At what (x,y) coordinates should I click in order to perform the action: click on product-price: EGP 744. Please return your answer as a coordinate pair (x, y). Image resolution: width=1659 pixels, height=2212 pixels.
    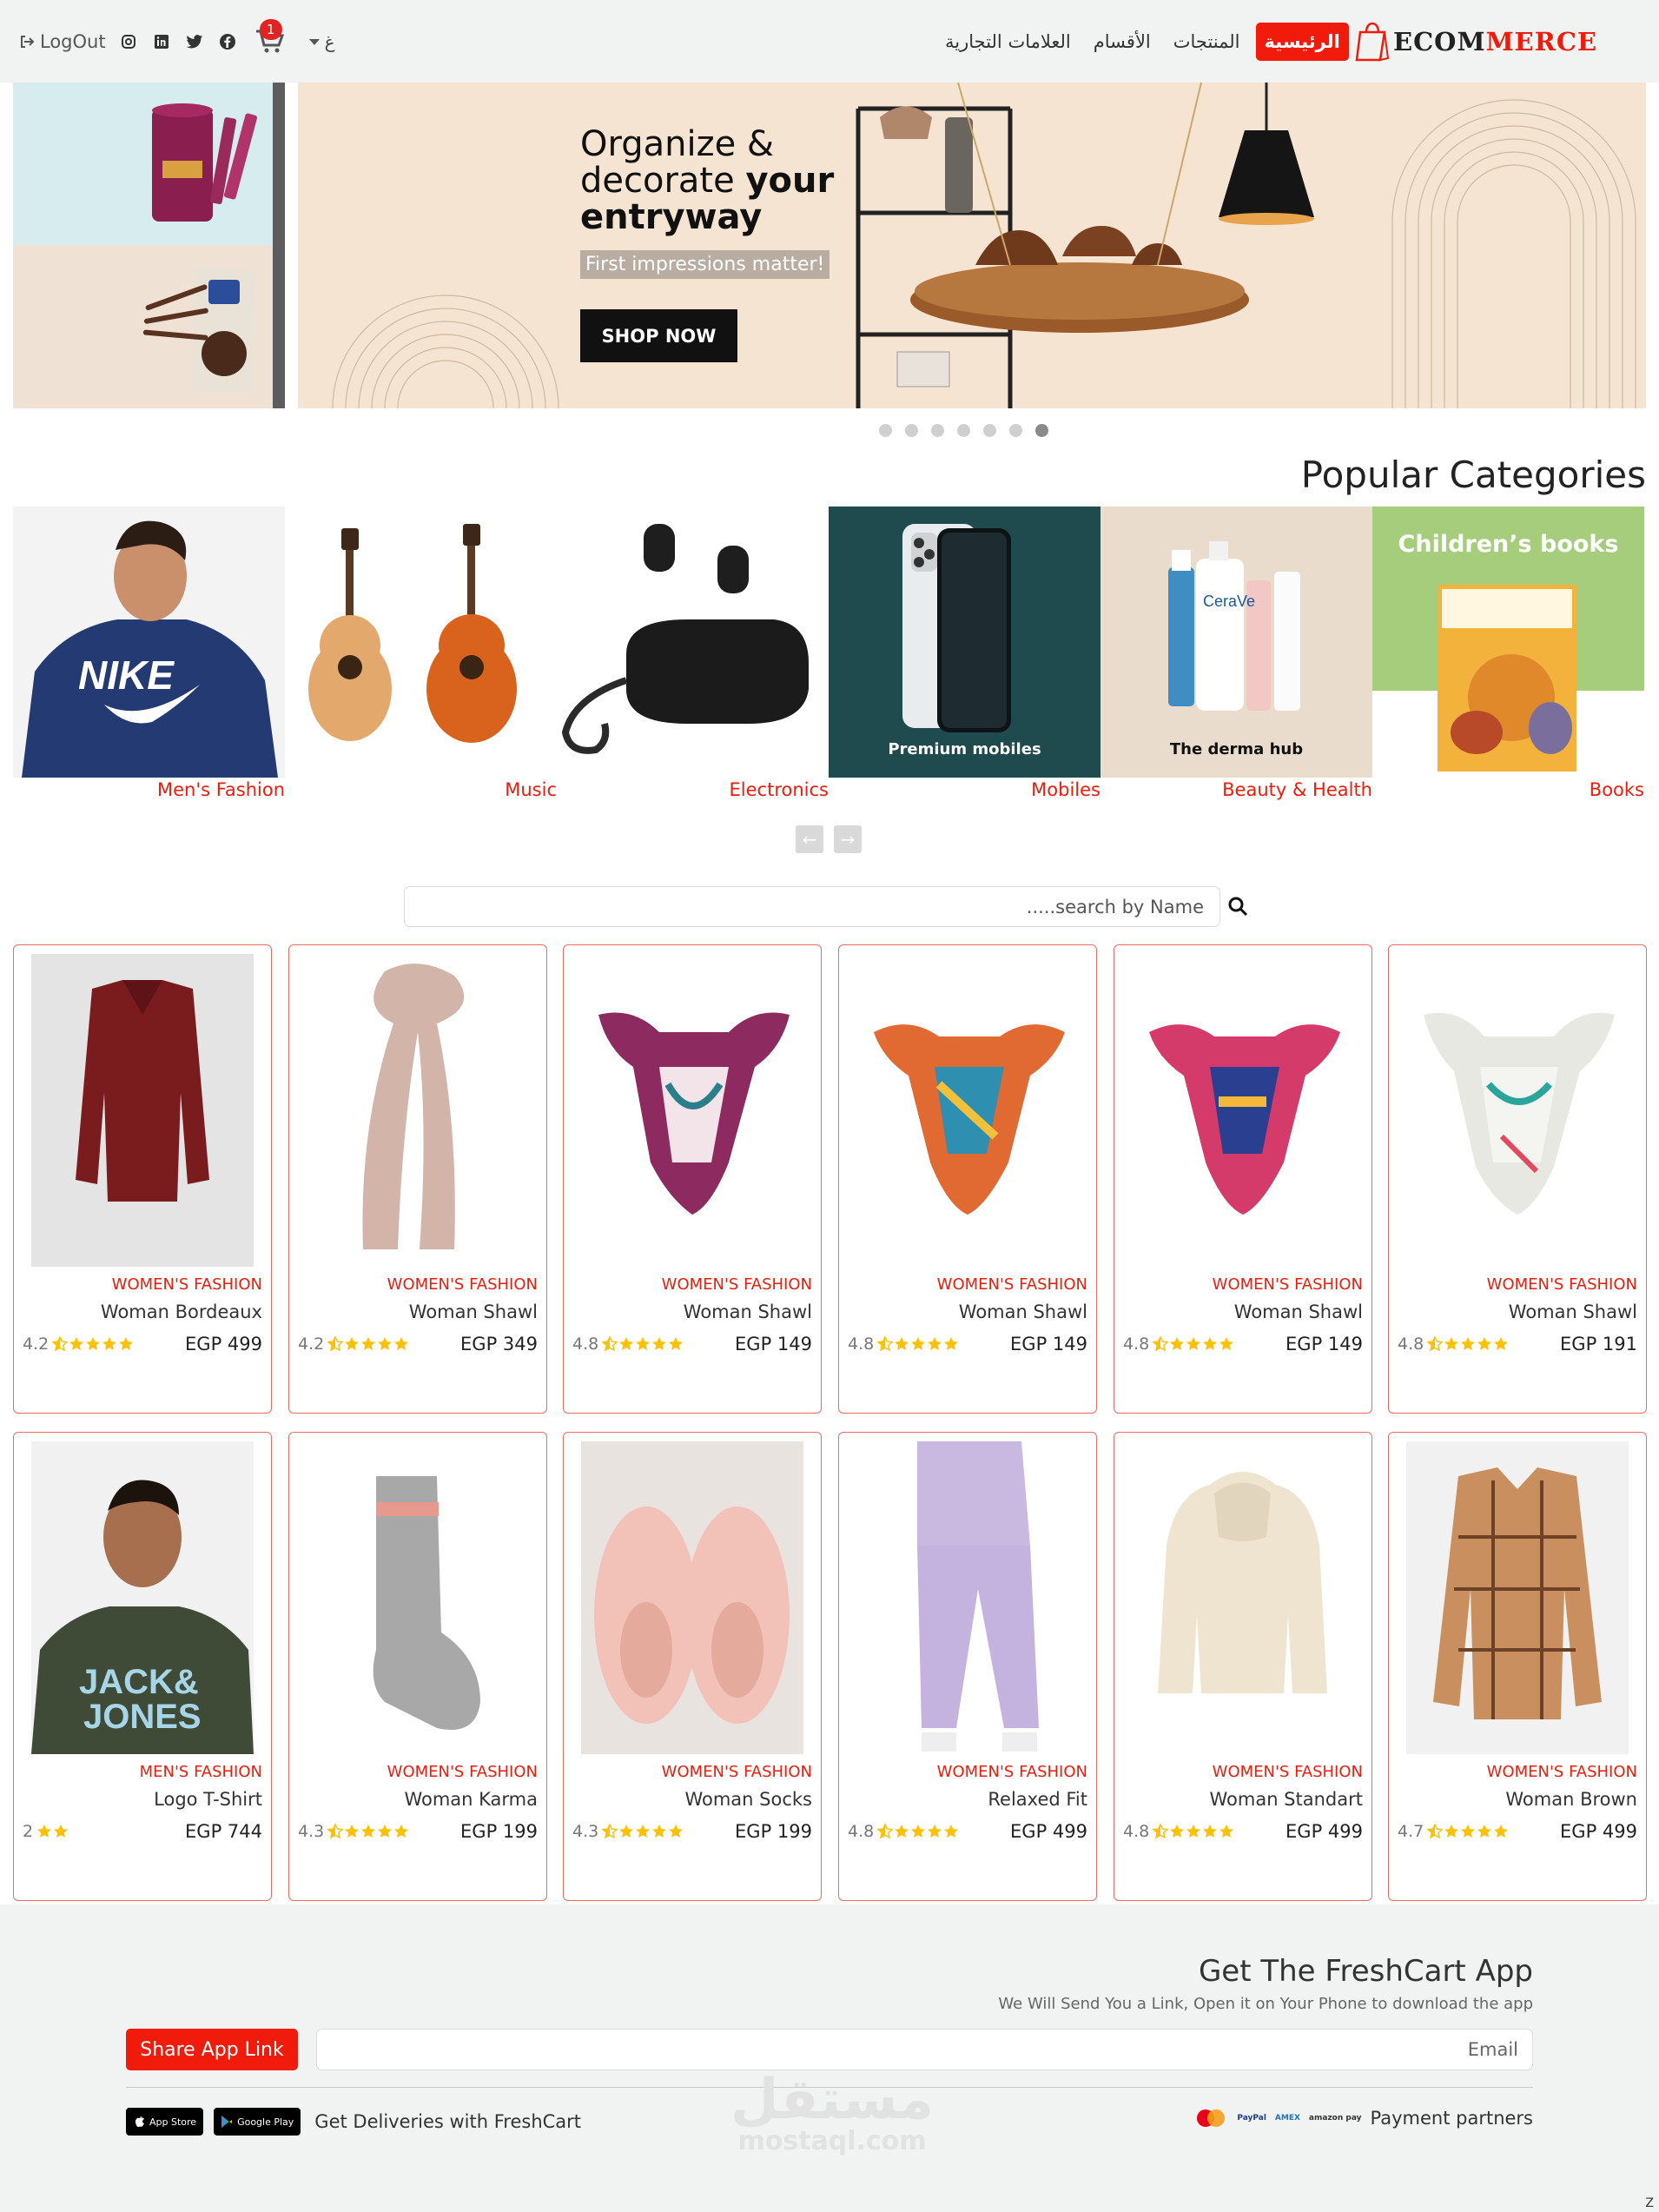
    Looking at the image, I should click on (223, 1831).